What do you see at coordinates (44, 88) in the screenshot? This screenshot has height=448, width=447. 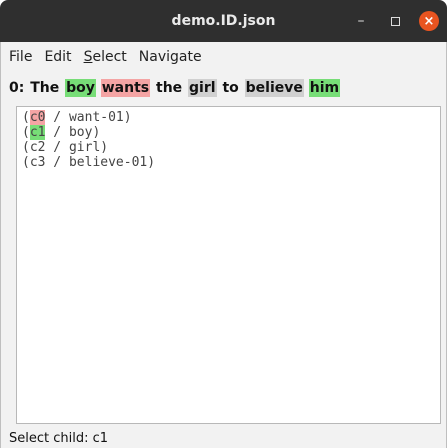 I see `token: The` at bounding box center [44, 88].